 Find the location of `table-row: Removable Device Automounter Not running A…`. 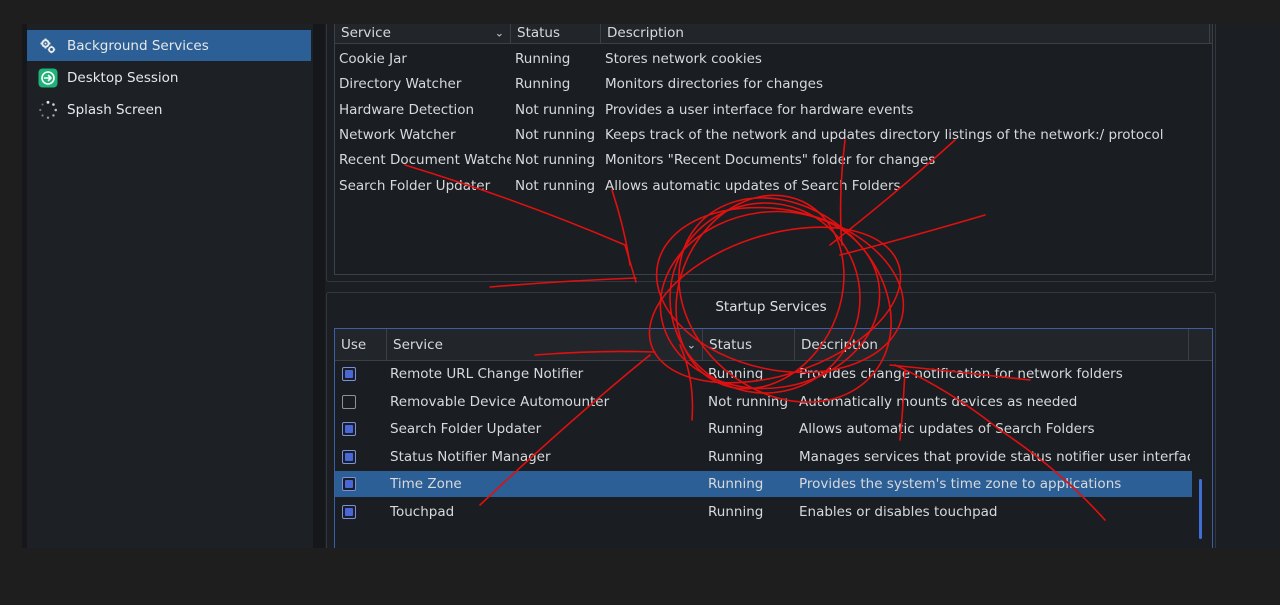

table-row: Removable Device Automounter Not running A… is located at coordinates (763, 402).